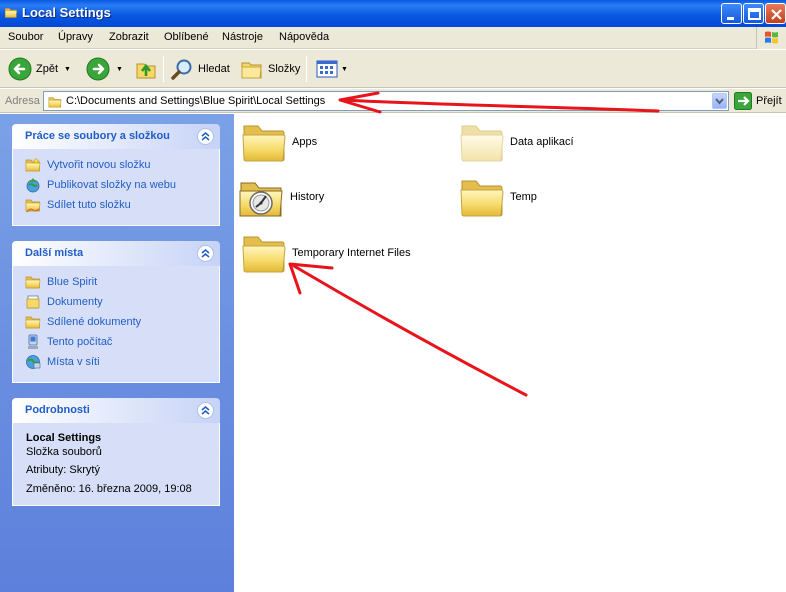 The width and height of the screenshot is (786, 592). I want to click on folder-item-apps: Apps, so click(278, 142).